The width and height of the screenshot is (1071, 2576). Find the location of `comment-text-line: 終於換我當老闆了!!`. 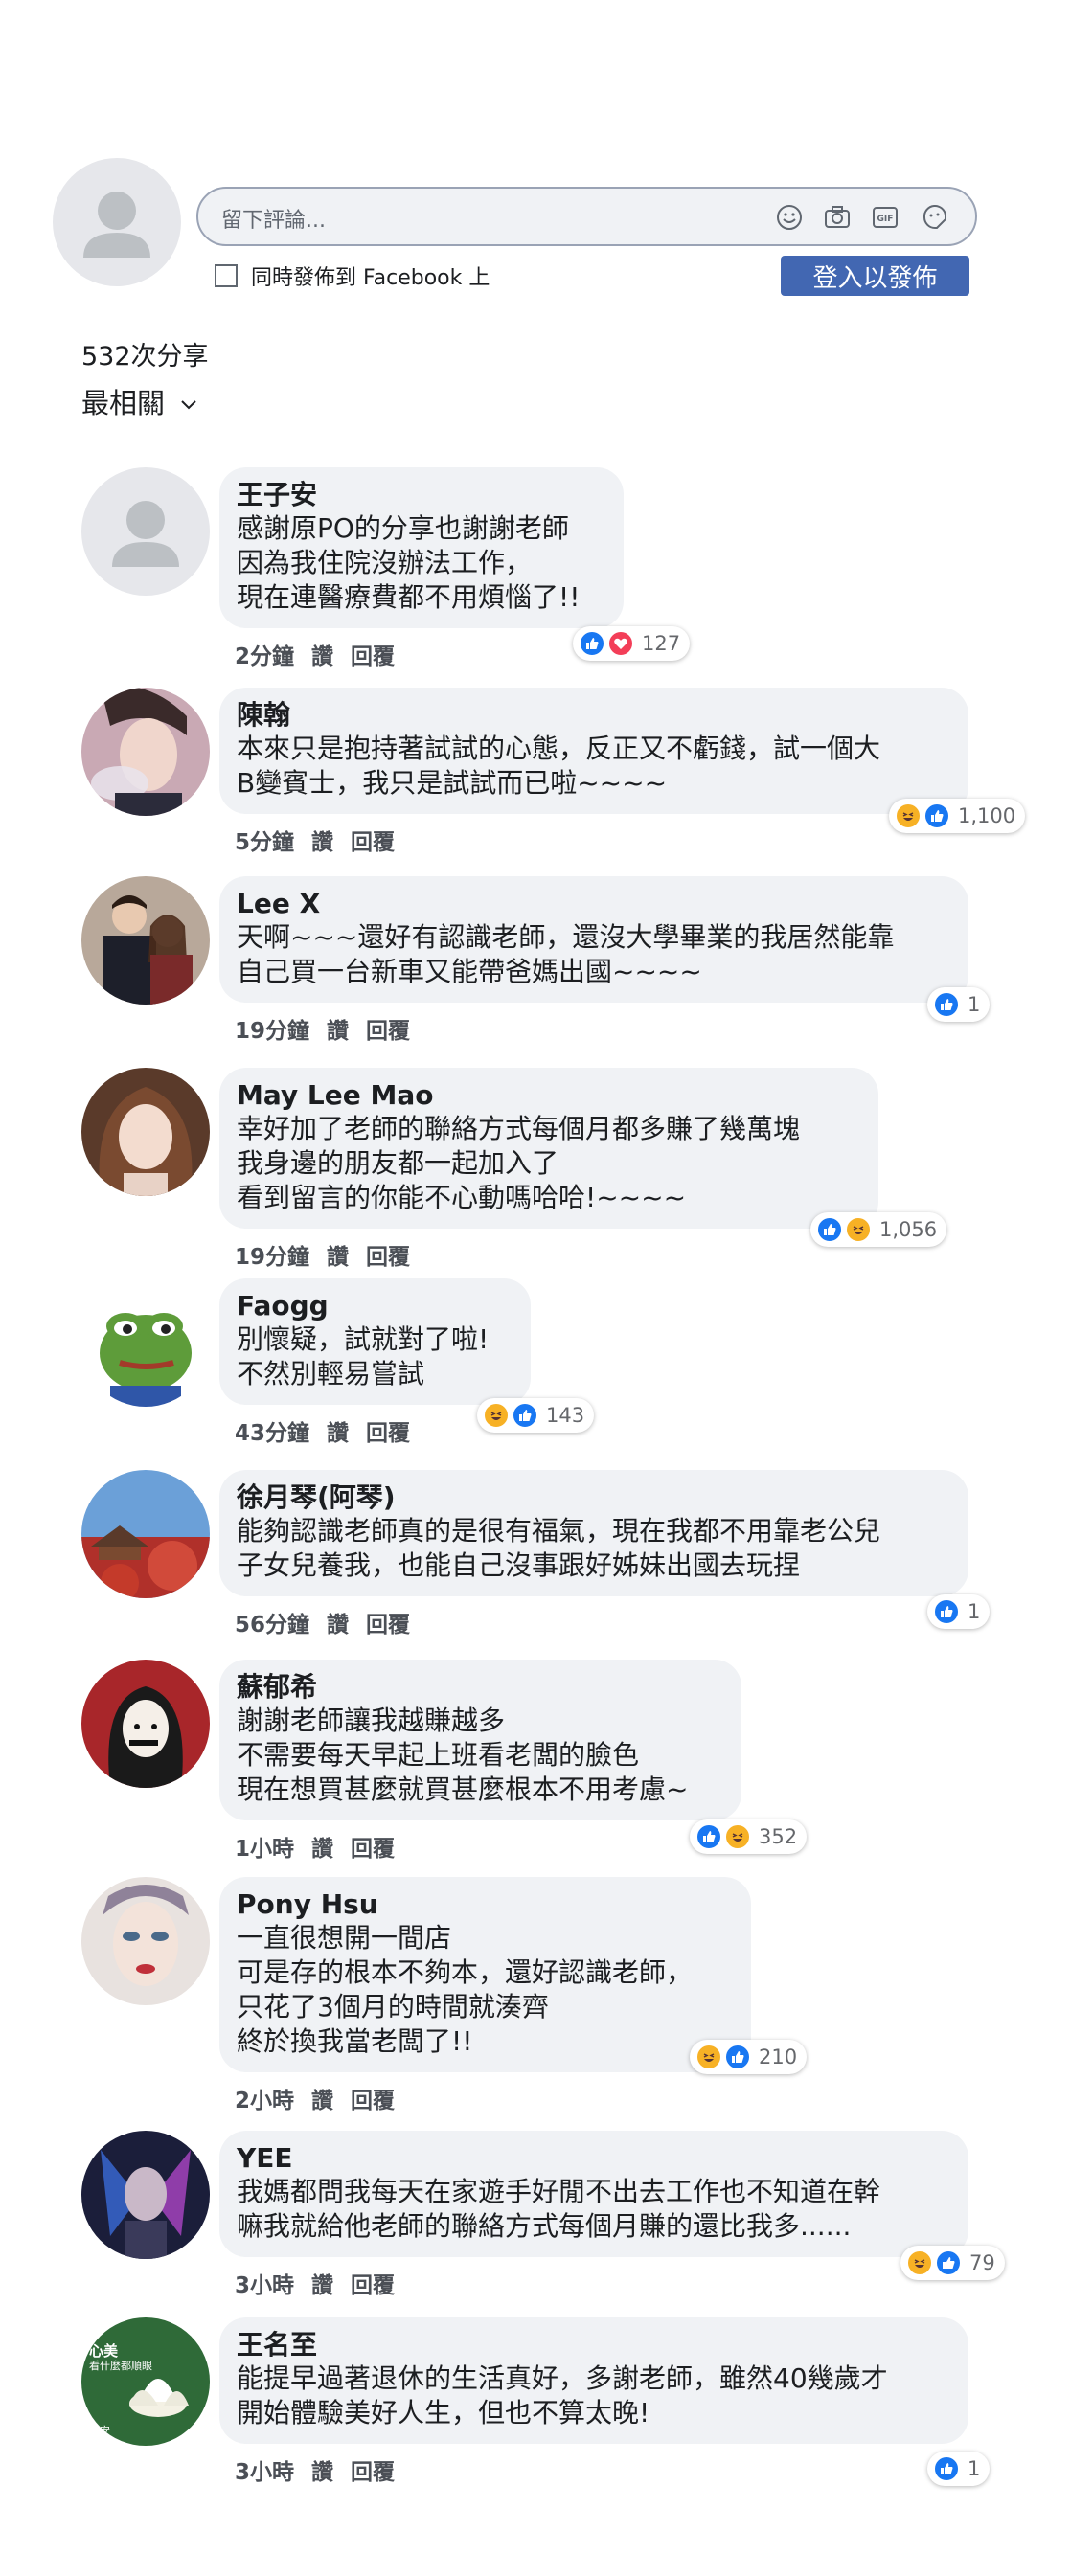

comment-text-line: 終於換我當老闆了!! is located at coordinates (355, 2041).